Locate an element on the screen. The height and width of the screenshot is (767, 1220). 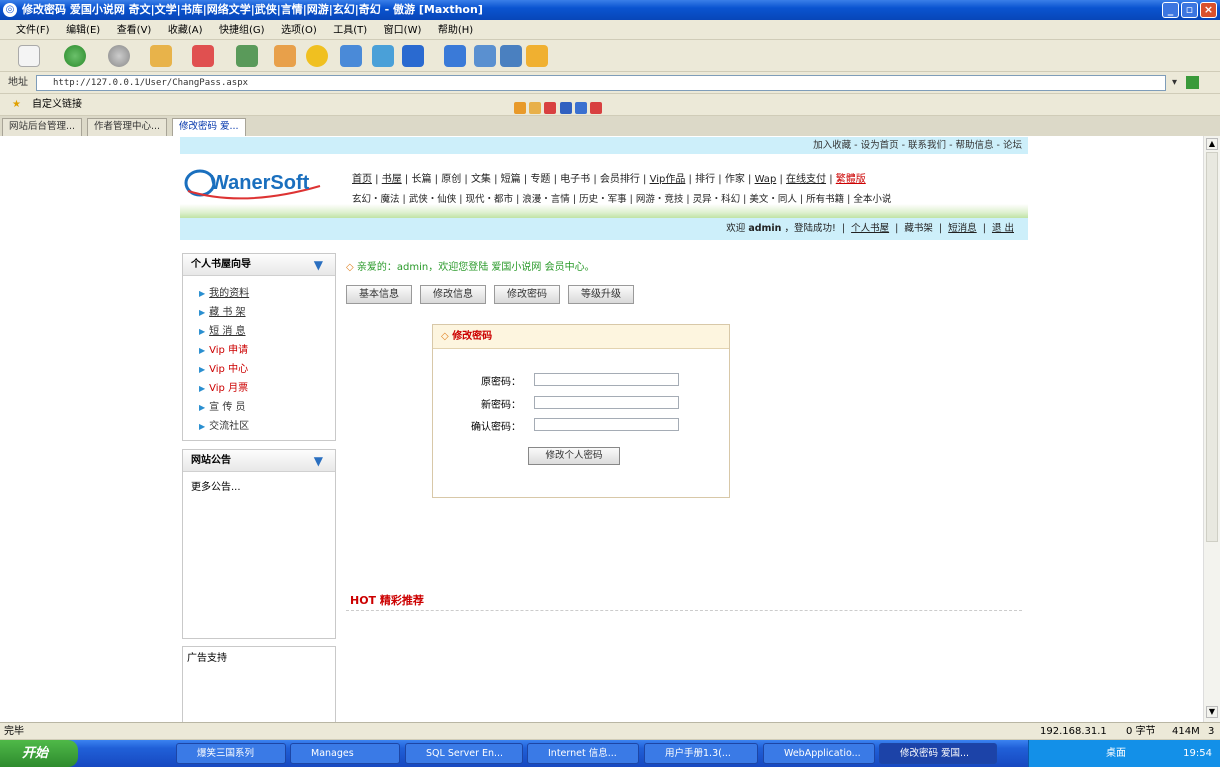
tab-change-pwd: 修改密码 is located at coordinates (527, 294).